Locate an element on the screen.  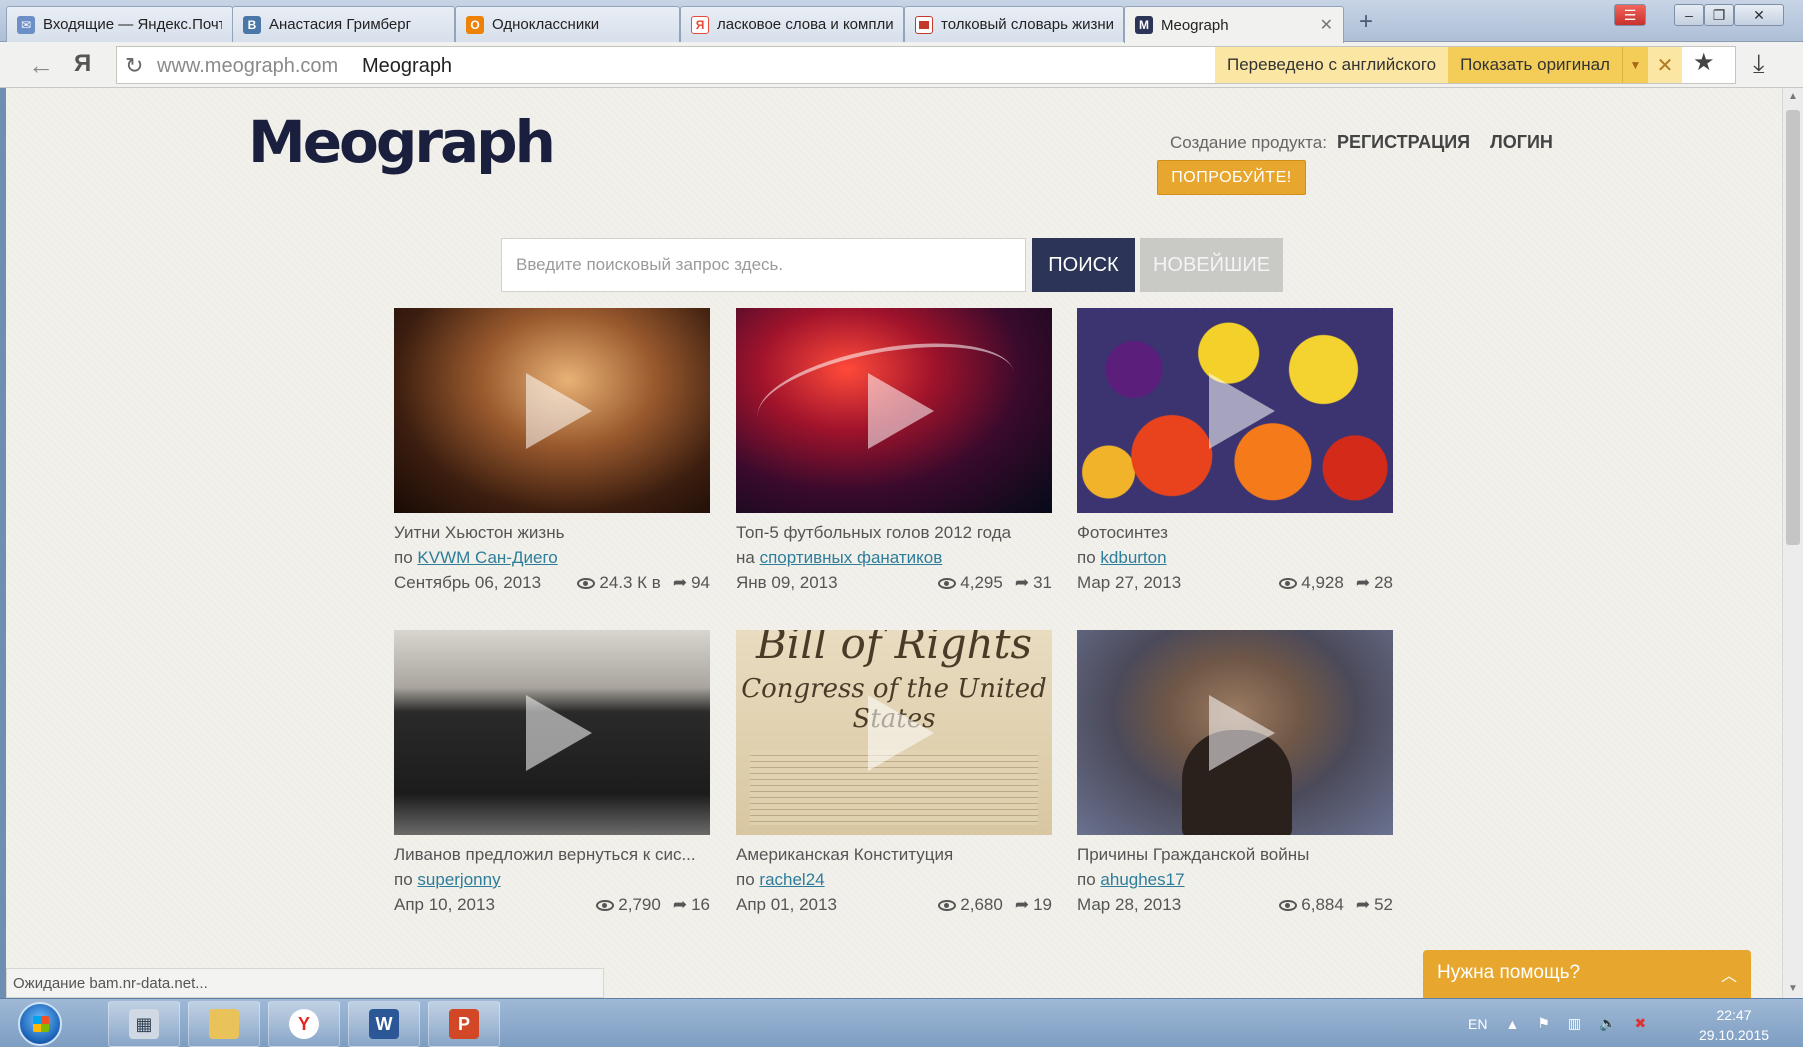
author-link: спортивных фанатиков is located at coordinates (851, 557).